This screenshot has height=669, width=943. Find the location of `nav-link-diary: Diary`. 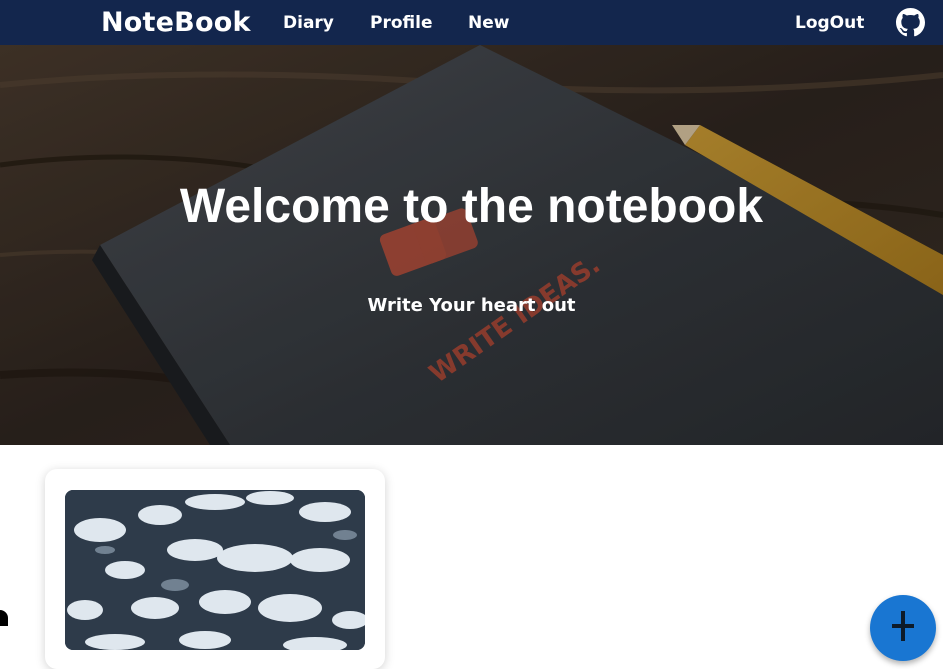

nav-link-diary: Diary is located at coordinates (308, 23).